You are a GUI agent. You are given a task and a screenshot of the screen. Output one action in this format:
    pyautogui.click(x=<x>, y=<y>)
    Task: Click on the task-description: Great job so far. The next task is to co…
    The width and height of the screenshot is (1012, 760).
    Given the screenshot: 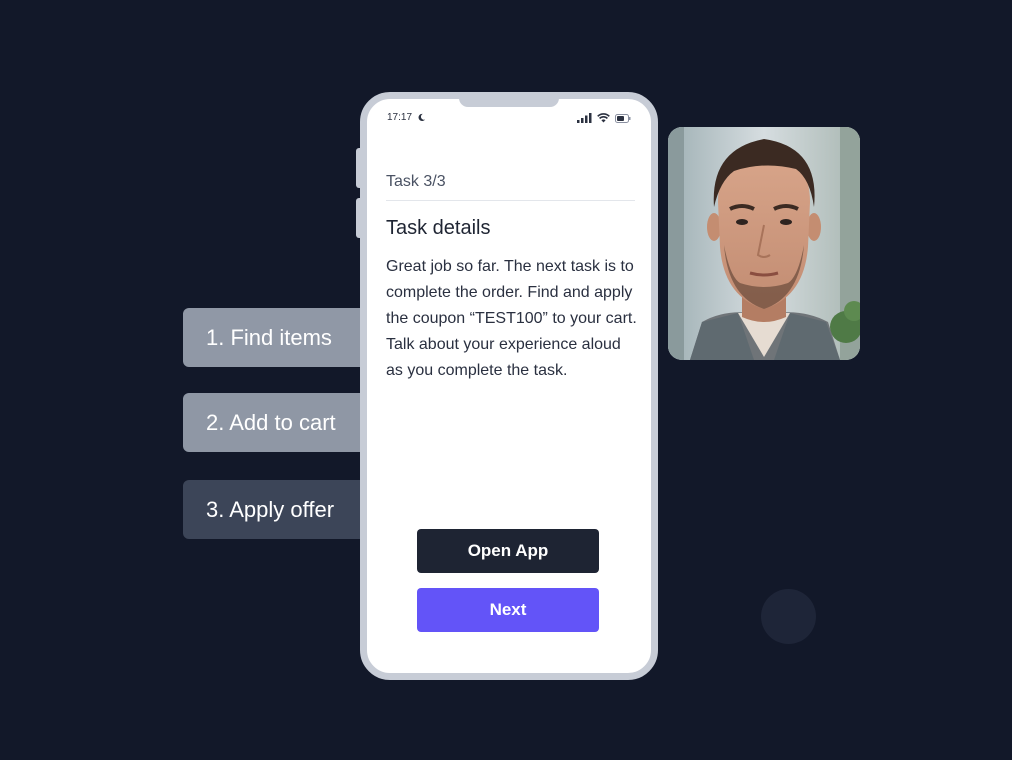 What is the action you would take?
    pyautogui.click(x=511, y=318)
    